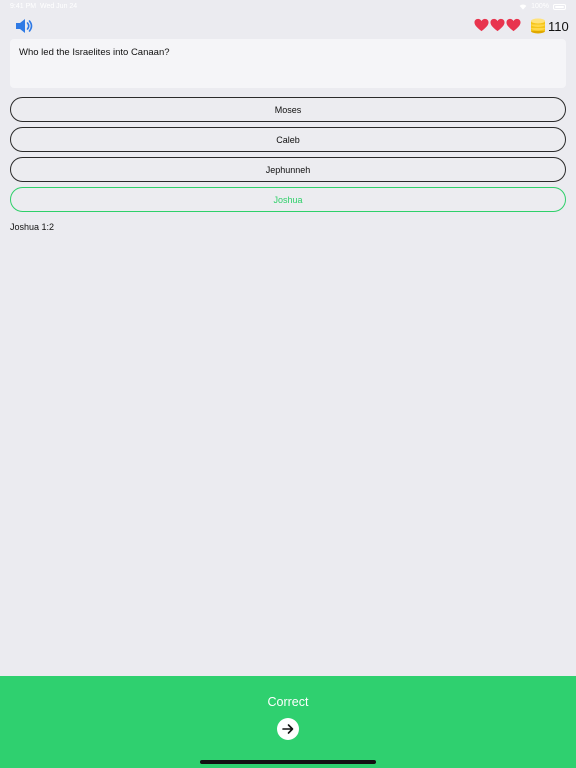 The height and width of the screenshot is (768, 576). I want to click on answer-option-jephunneh: Jephunneh, so click(288, 169).